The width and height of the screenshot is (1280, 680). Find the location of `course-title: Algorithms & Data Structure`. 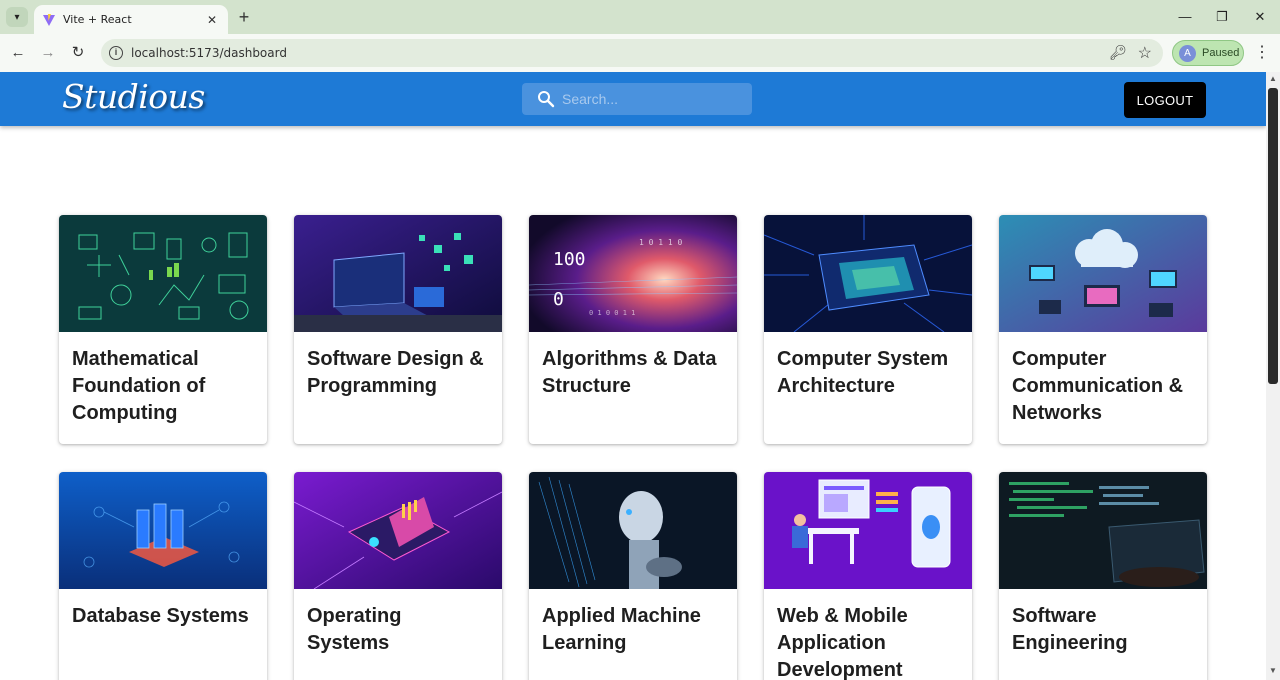

course-title: Algorithms & Data Structure is located at coordinates (629, 372).